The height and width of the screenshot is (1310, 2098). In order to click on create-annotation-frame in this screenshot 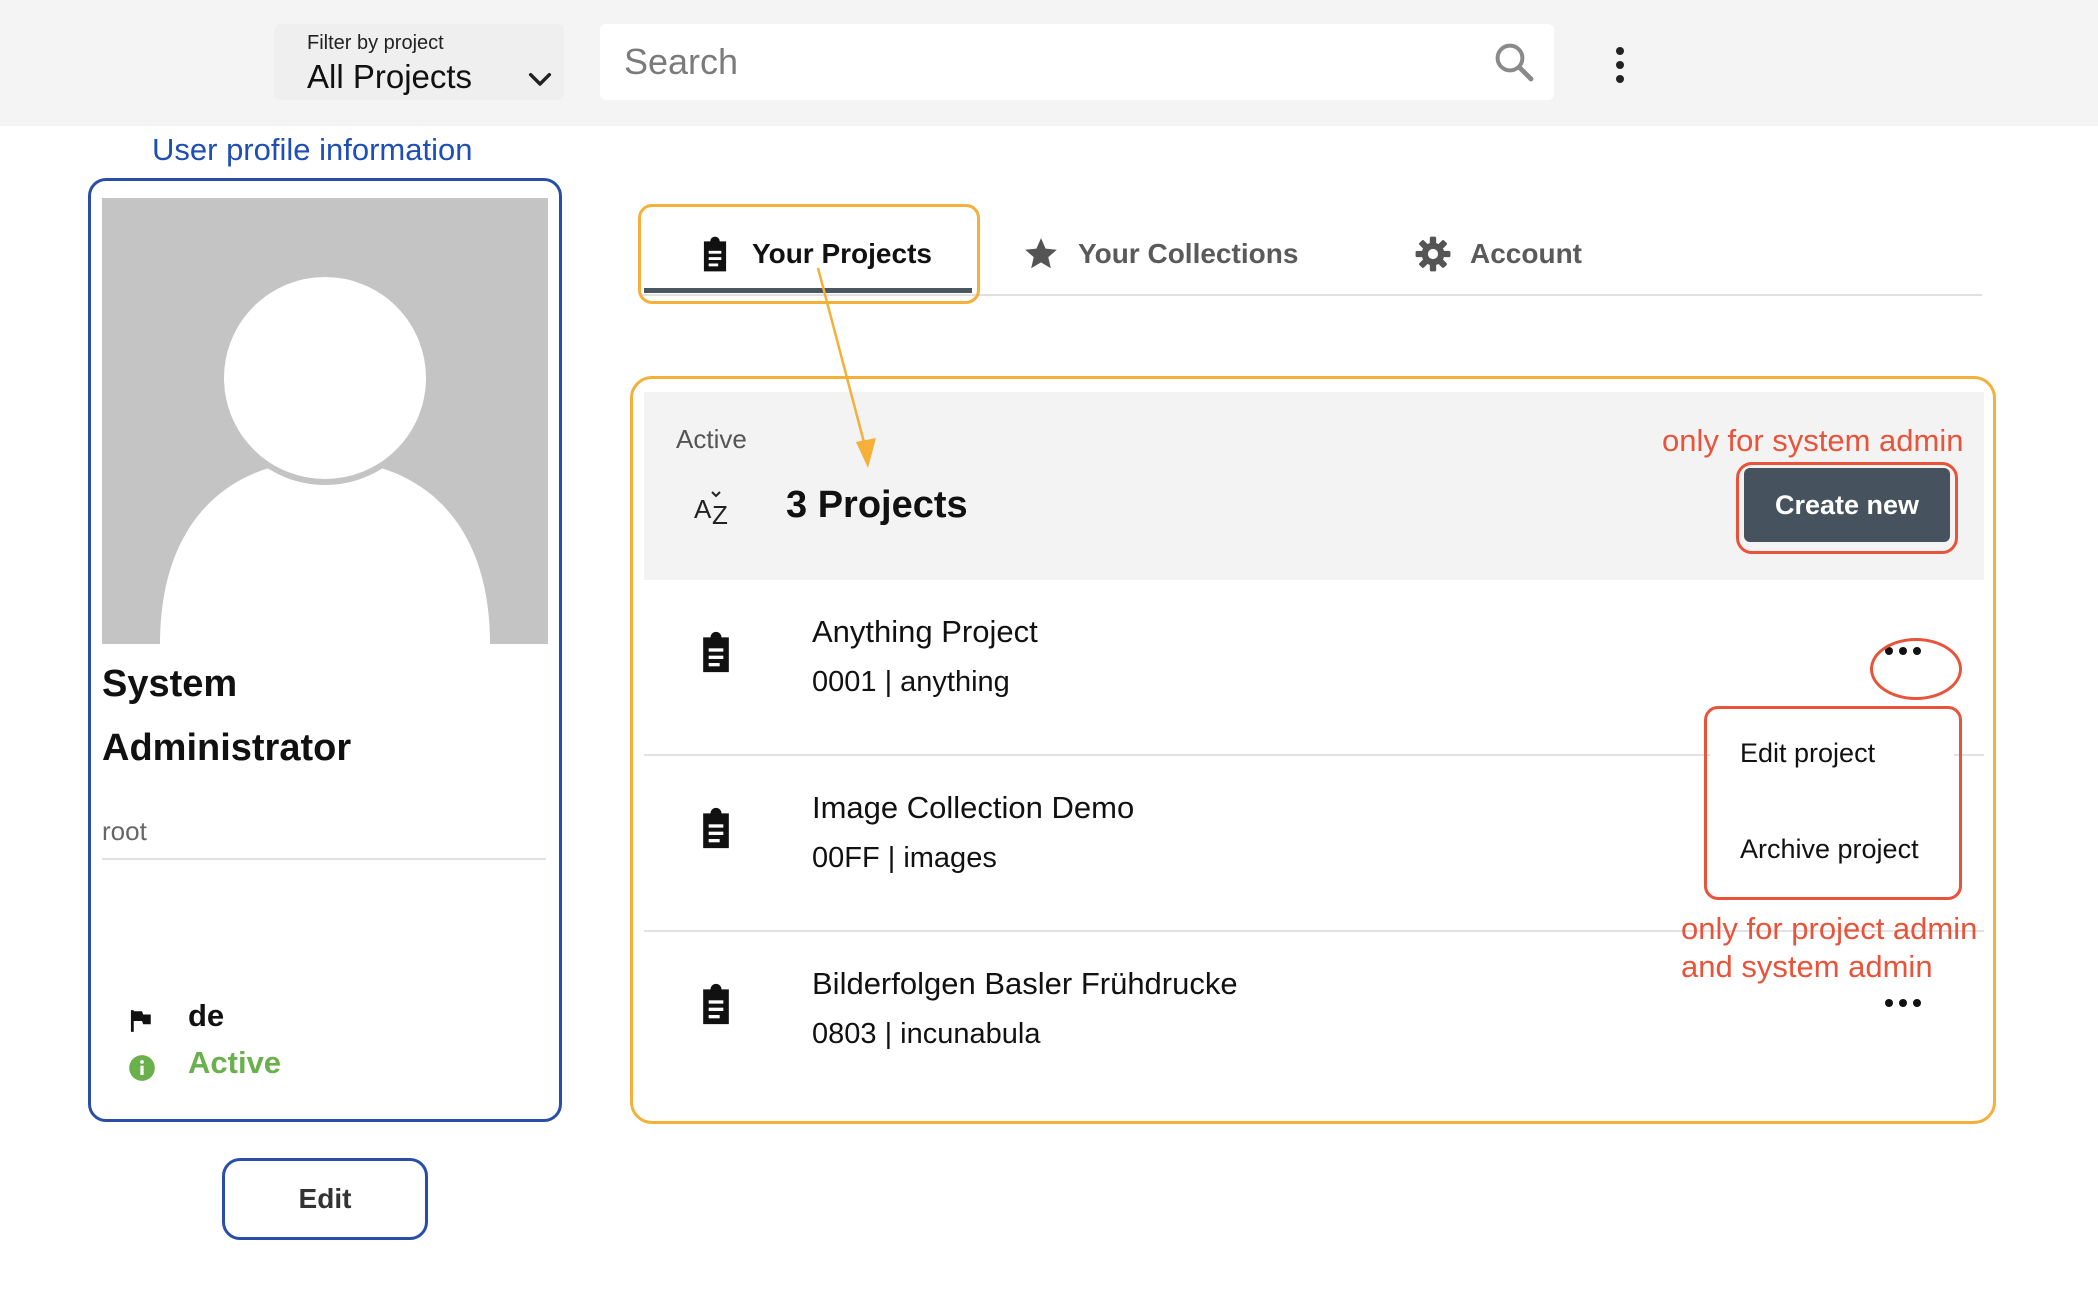, I will do `click(1847, 508)`.